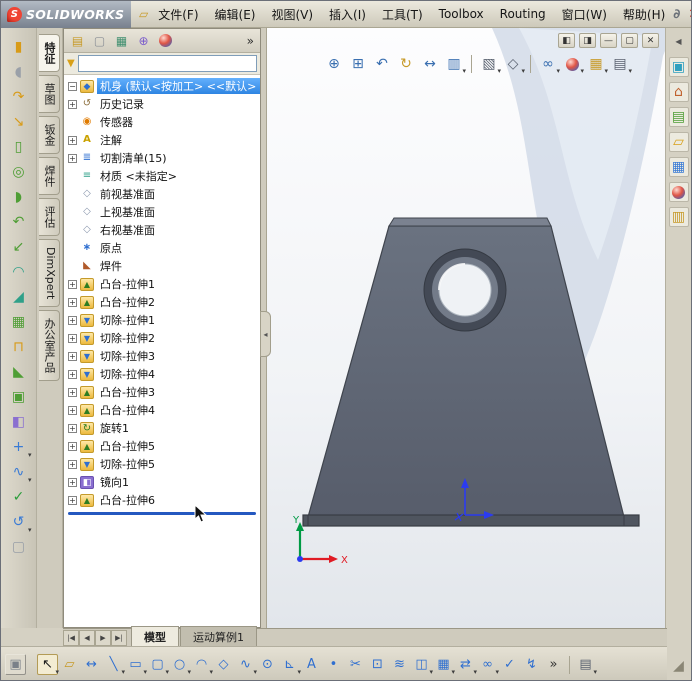  Describe the element at coordinates (422, 665) in the screenshot. I see `mirror-entities-icon: ◫ ▾` at that location.